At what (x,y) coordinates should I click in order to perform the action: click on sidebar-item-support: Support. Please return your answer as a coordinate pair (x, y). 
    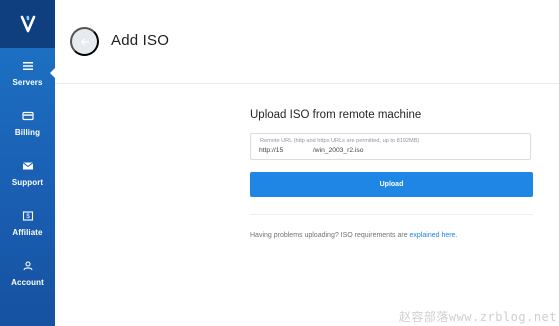
    Looking at the image, I should click on (27, 173).